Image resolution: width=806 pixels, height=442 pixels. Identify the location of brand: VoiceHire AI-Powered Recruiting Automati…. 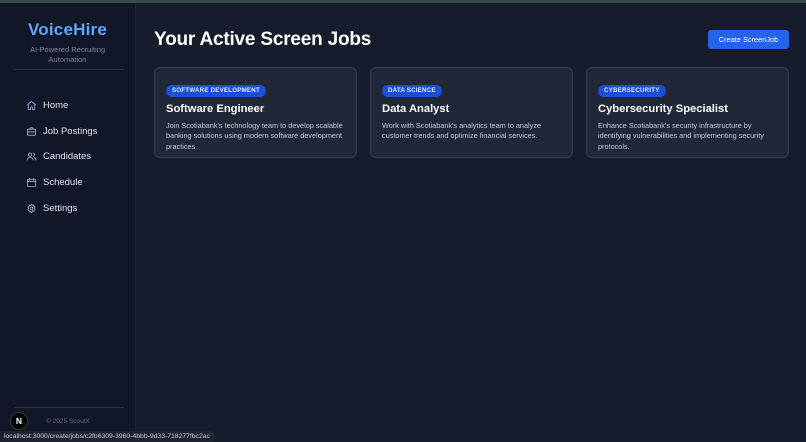
(67, 34).